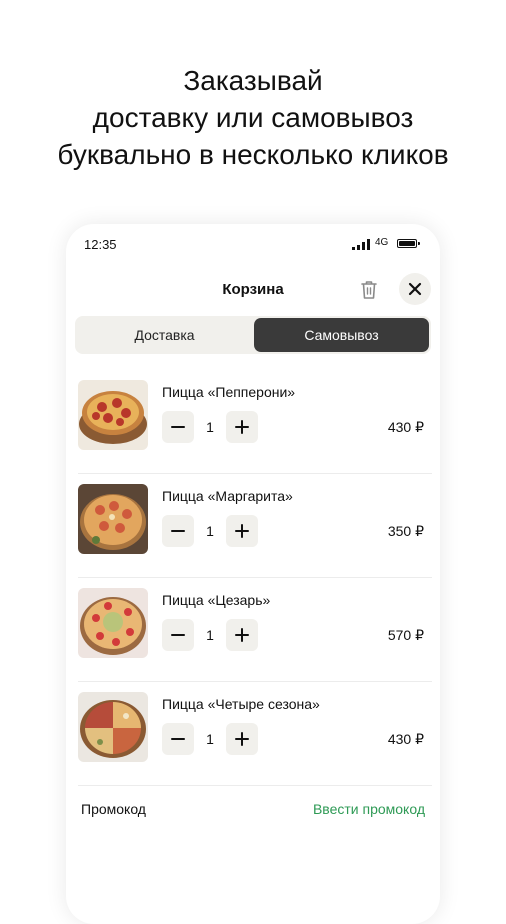  What do you see at coordinates (113, 519) in the screenshot?
I see `pizza-margherita-image` at bounding box center [113, 519].